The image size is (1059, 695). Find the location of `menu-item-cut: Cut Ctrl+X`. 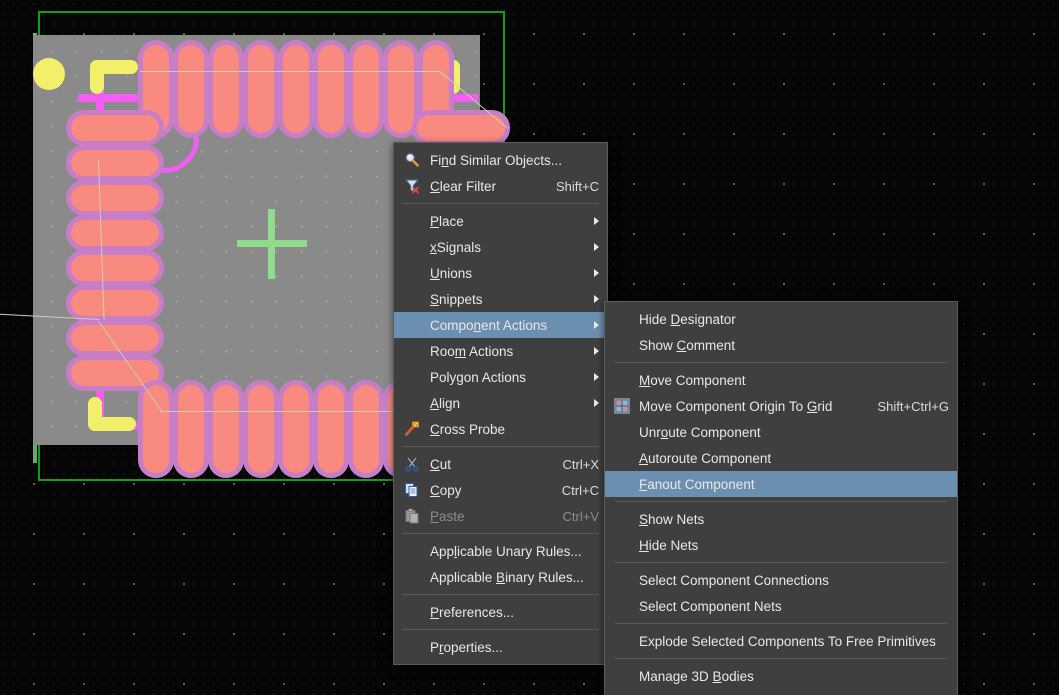

menu-item-cut: Cut Ctrl+X is located at coordinates (500, 464).